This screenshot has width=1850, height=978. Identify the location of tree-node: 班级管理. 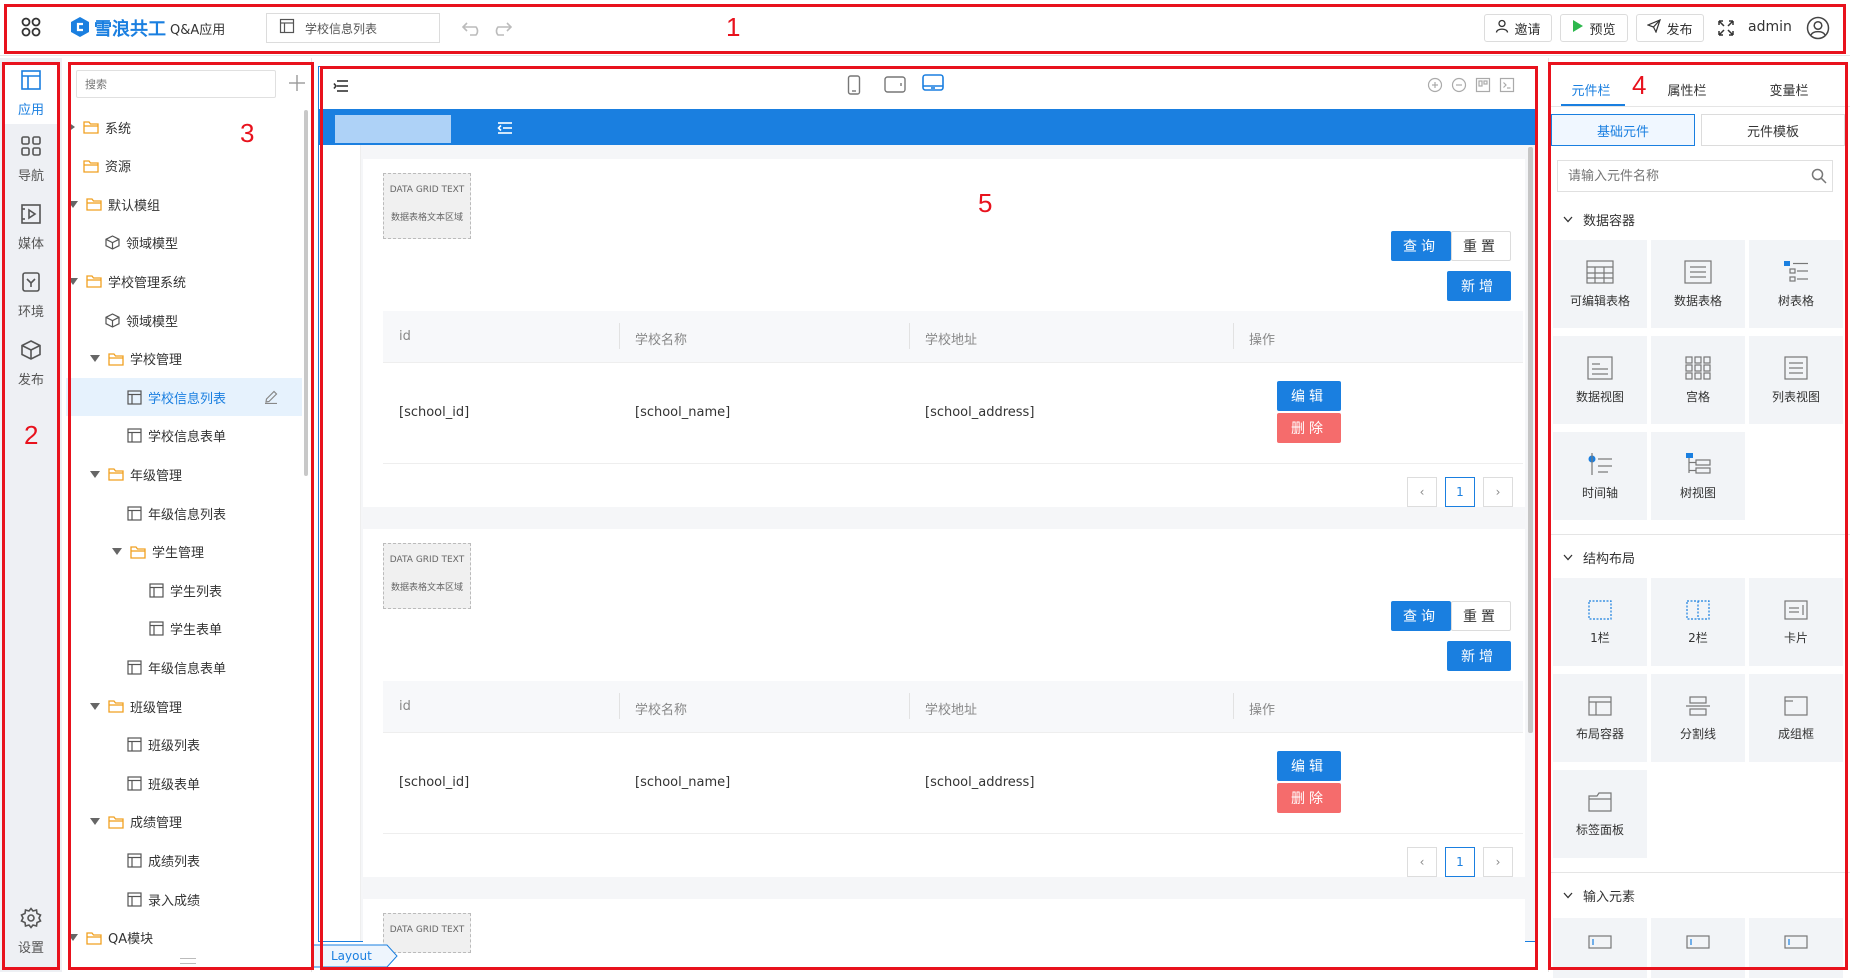
(184, 706).